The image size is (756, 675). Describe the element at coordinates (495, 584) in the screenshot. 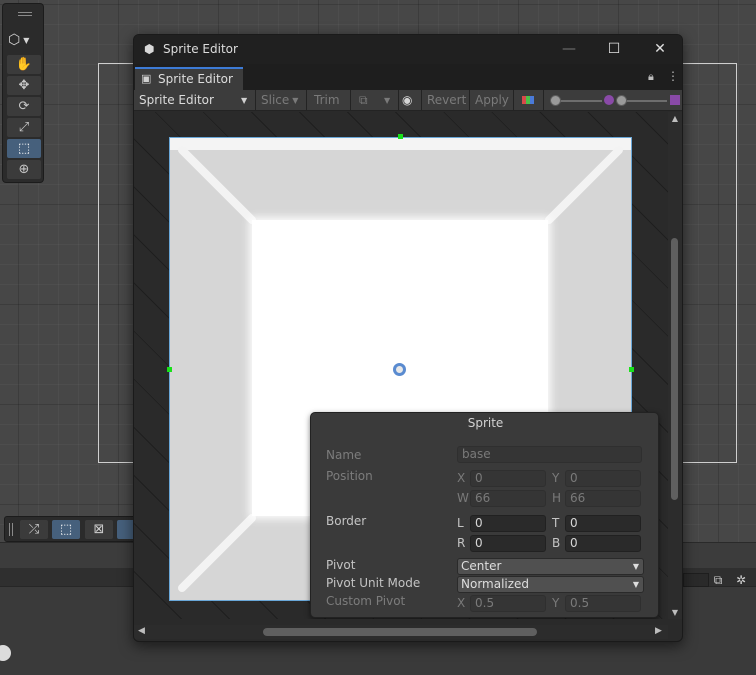

I see `pivot-unit-value: Normalized` at that location.